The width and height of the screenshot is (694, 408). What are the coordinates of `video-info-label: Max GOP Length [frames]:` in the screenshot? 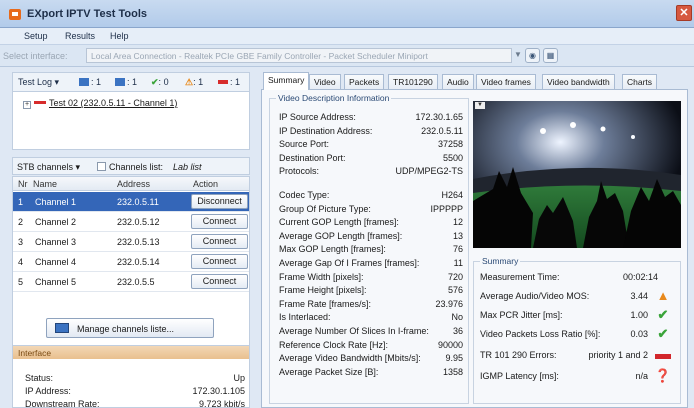 It's located at (332, 249).